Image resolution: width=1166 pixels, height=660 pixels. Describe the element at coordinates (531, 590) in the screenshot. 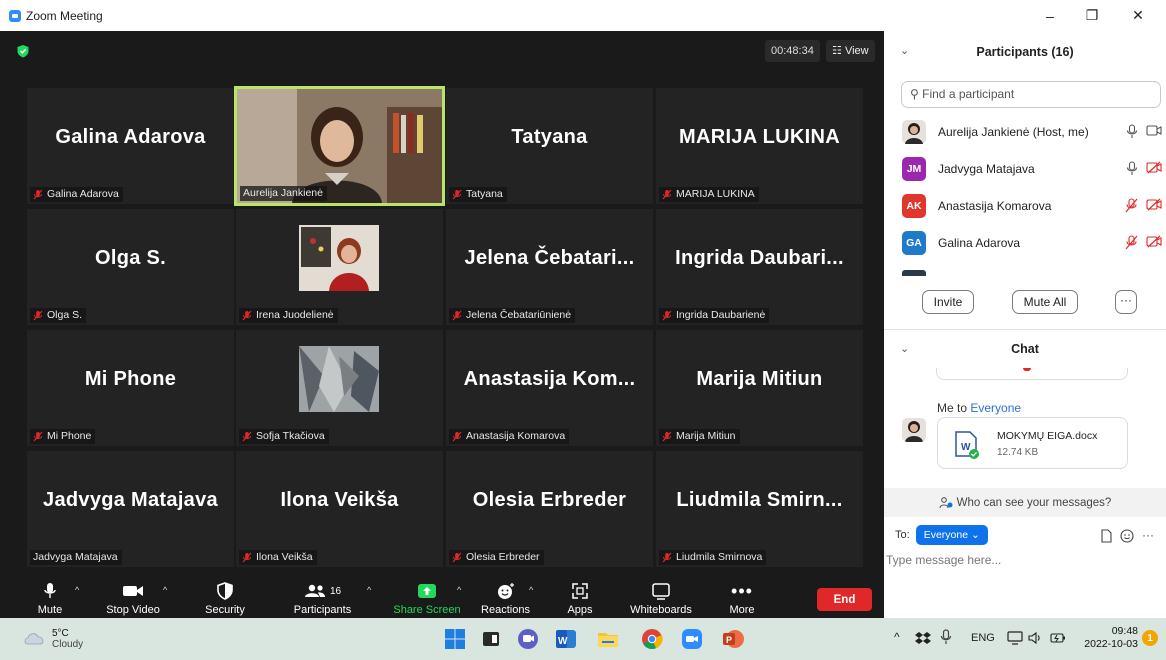

I see `reactions-options-caret: ^` at that location.